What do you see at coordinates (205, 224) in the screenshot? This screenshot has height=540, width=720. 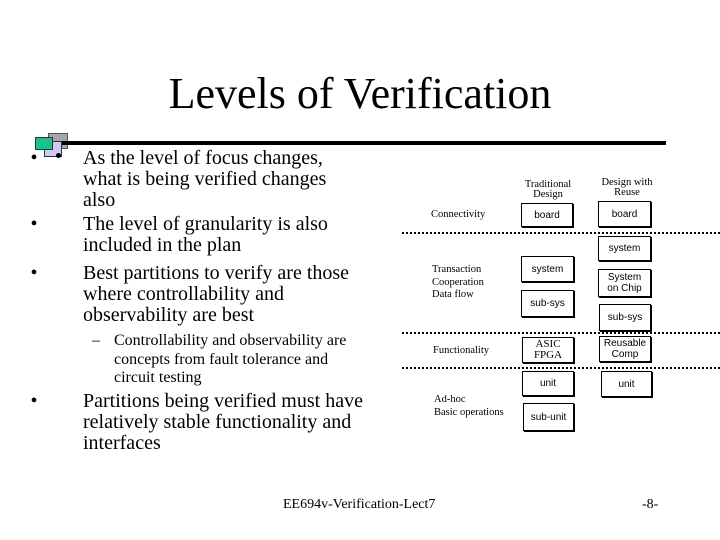 I see `bullet-line: The level of granularity is also` at bounding box center [205, 224].